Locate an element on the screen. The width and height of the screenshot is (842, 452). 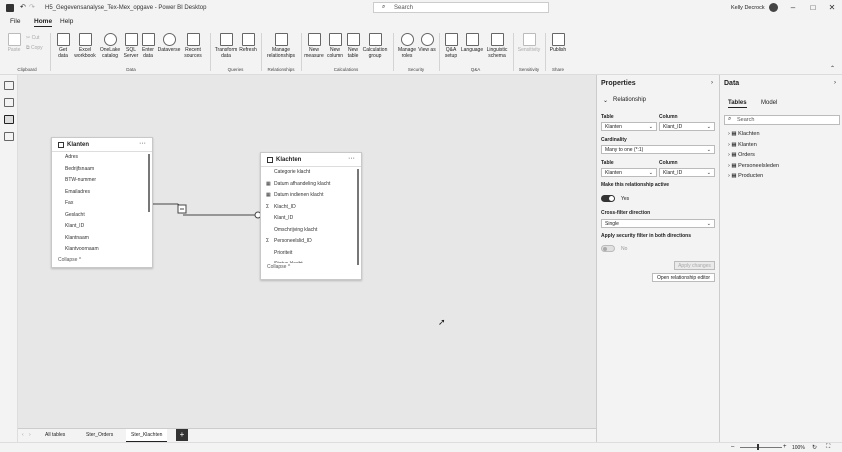
data-search-input: ⌕ Search is located at coordinates (782, 120).